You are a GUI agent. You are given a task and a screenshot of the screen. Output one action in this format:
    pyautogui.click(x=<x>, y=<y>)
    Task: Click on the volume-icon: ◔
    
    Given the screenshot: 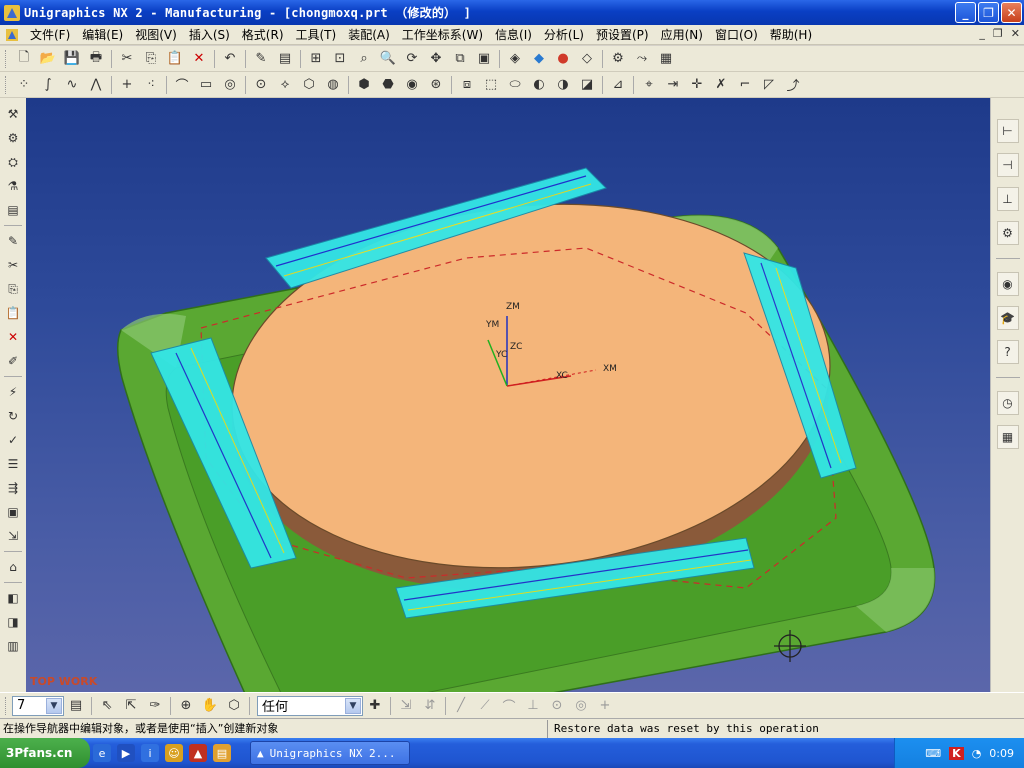 What is the action you would take?
    pyautogui.click(x=977, y=753)
    